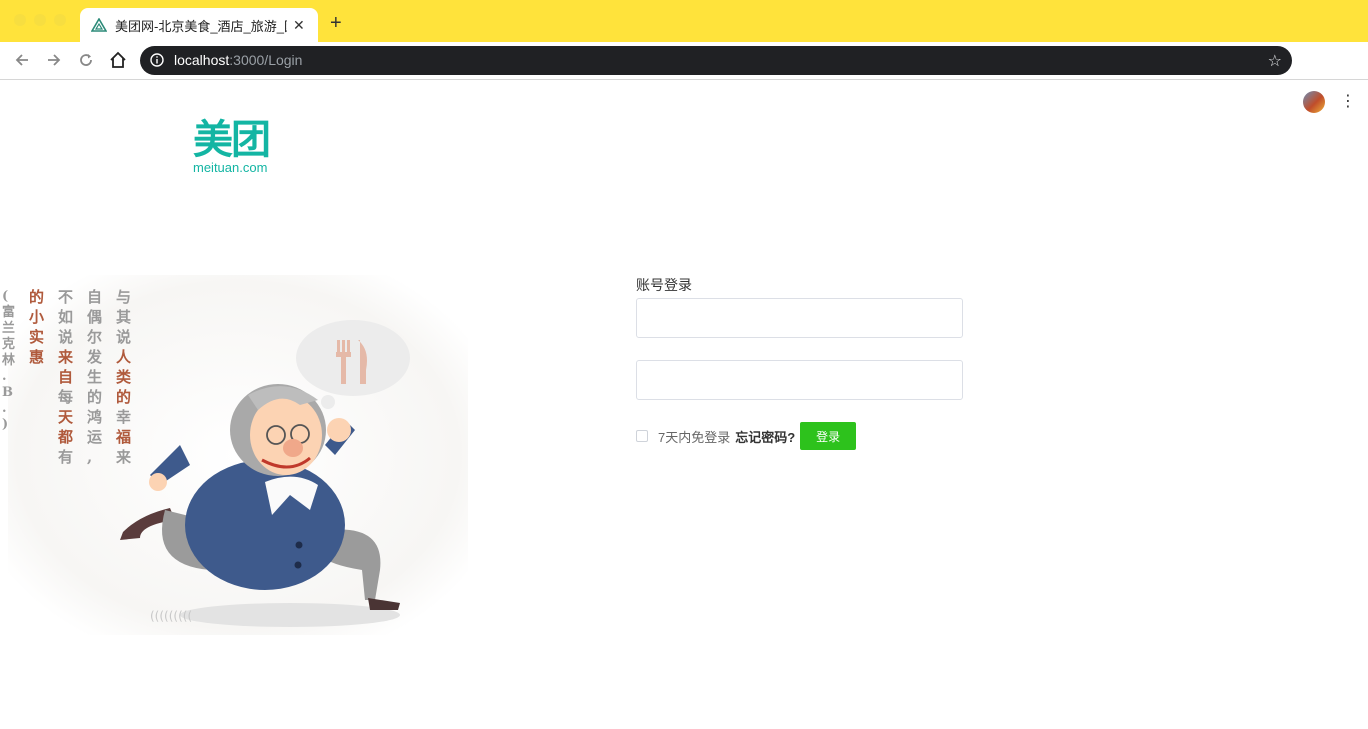  What do you see at coordinates (1275, 61) in the screenshot?
I see `star-icon: ☆` at bounding box center [1275, 61].